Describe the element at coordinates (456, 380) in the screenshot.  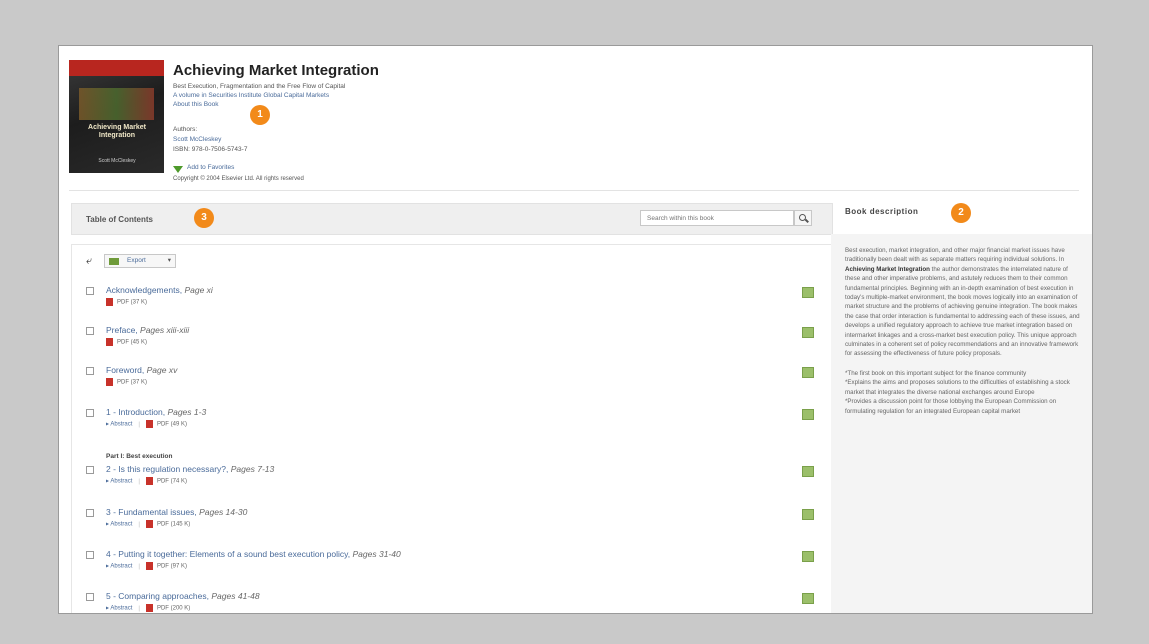
I see `toc-entry: Foreword, Page xv PDF (37 K)` at that location.